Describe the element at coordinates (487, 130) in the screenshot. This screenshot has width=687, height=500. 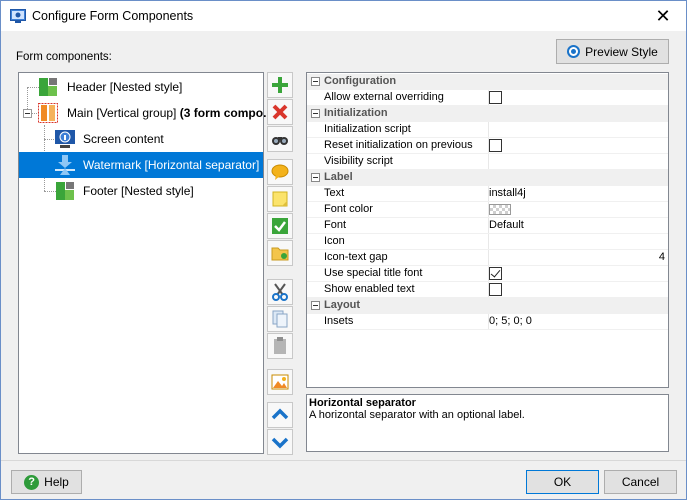
I see `property-initialization-script: Initialization script` at that location.